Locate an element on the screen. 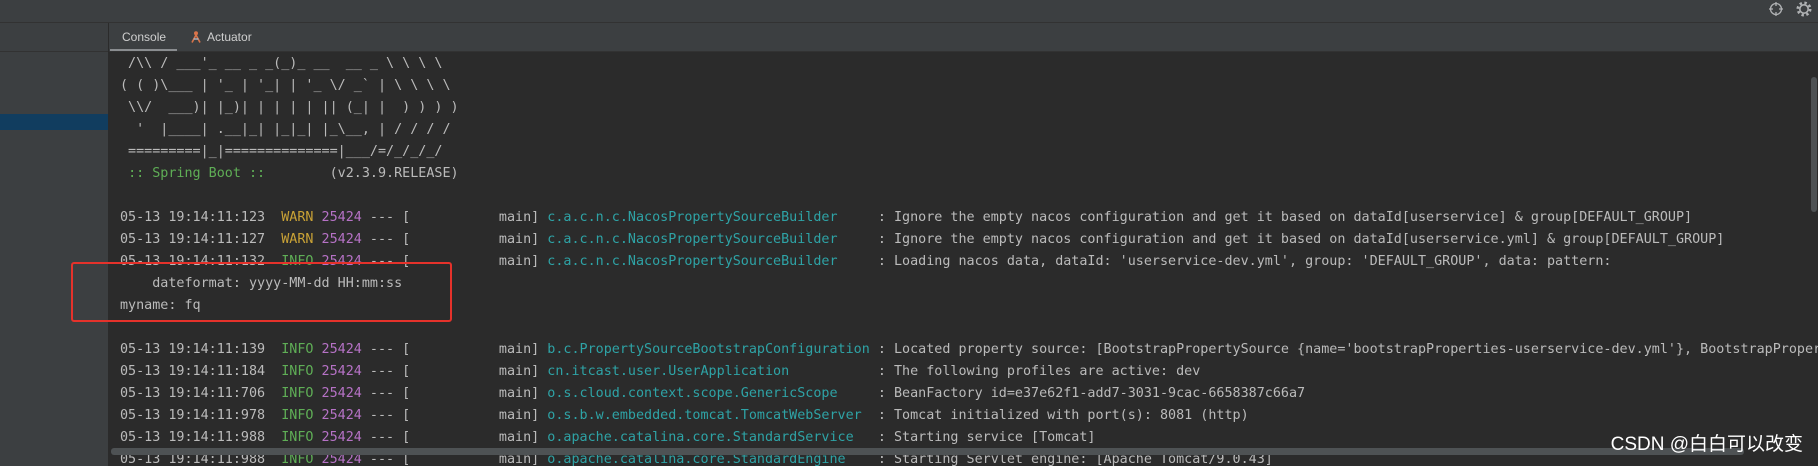 This screenshot has height=466, width=1818. log-logger: o.s.b.w.embedded.tomcat.TomcatWebServer is located at coordinates (704, 415).